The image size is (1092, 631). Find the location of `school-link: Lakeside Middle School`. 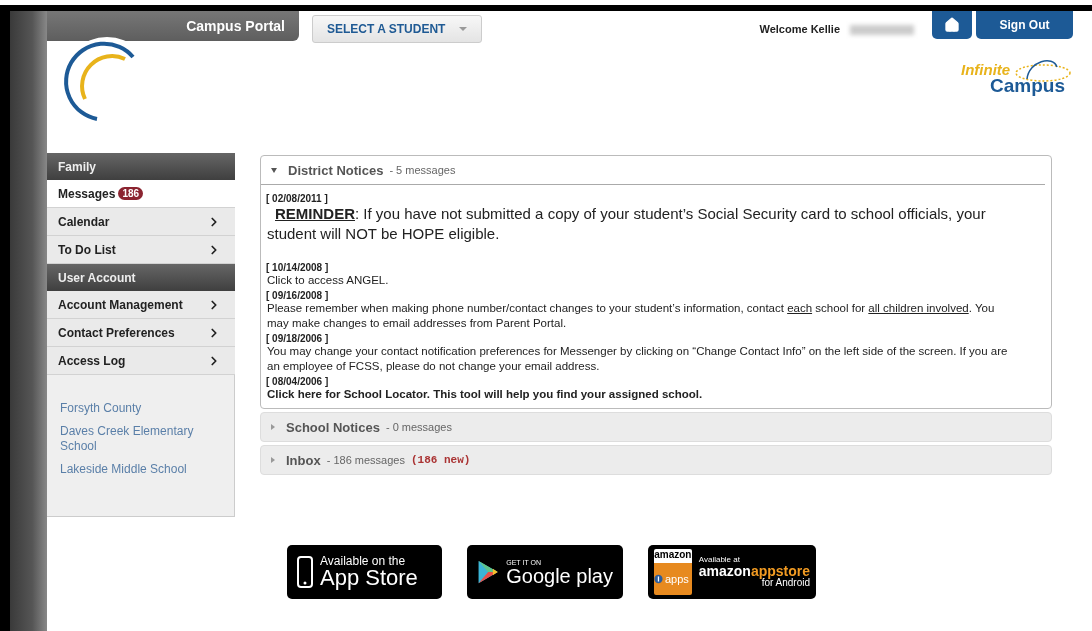

school-link: Lakeside Middle School is located at coordinates (141, 469).